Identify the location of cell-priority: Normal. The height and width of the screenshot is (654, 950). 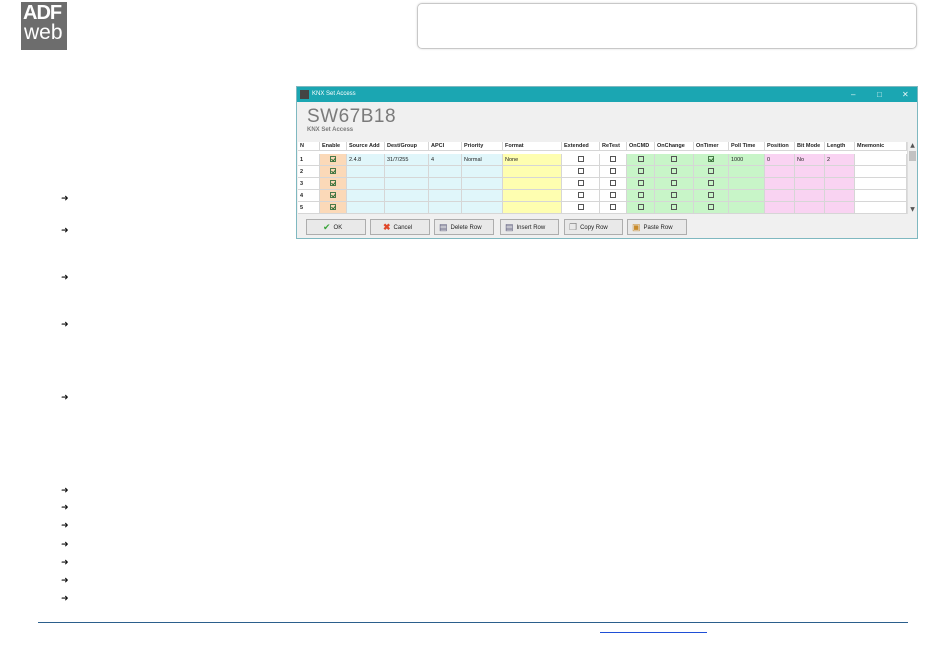
(482, 160).